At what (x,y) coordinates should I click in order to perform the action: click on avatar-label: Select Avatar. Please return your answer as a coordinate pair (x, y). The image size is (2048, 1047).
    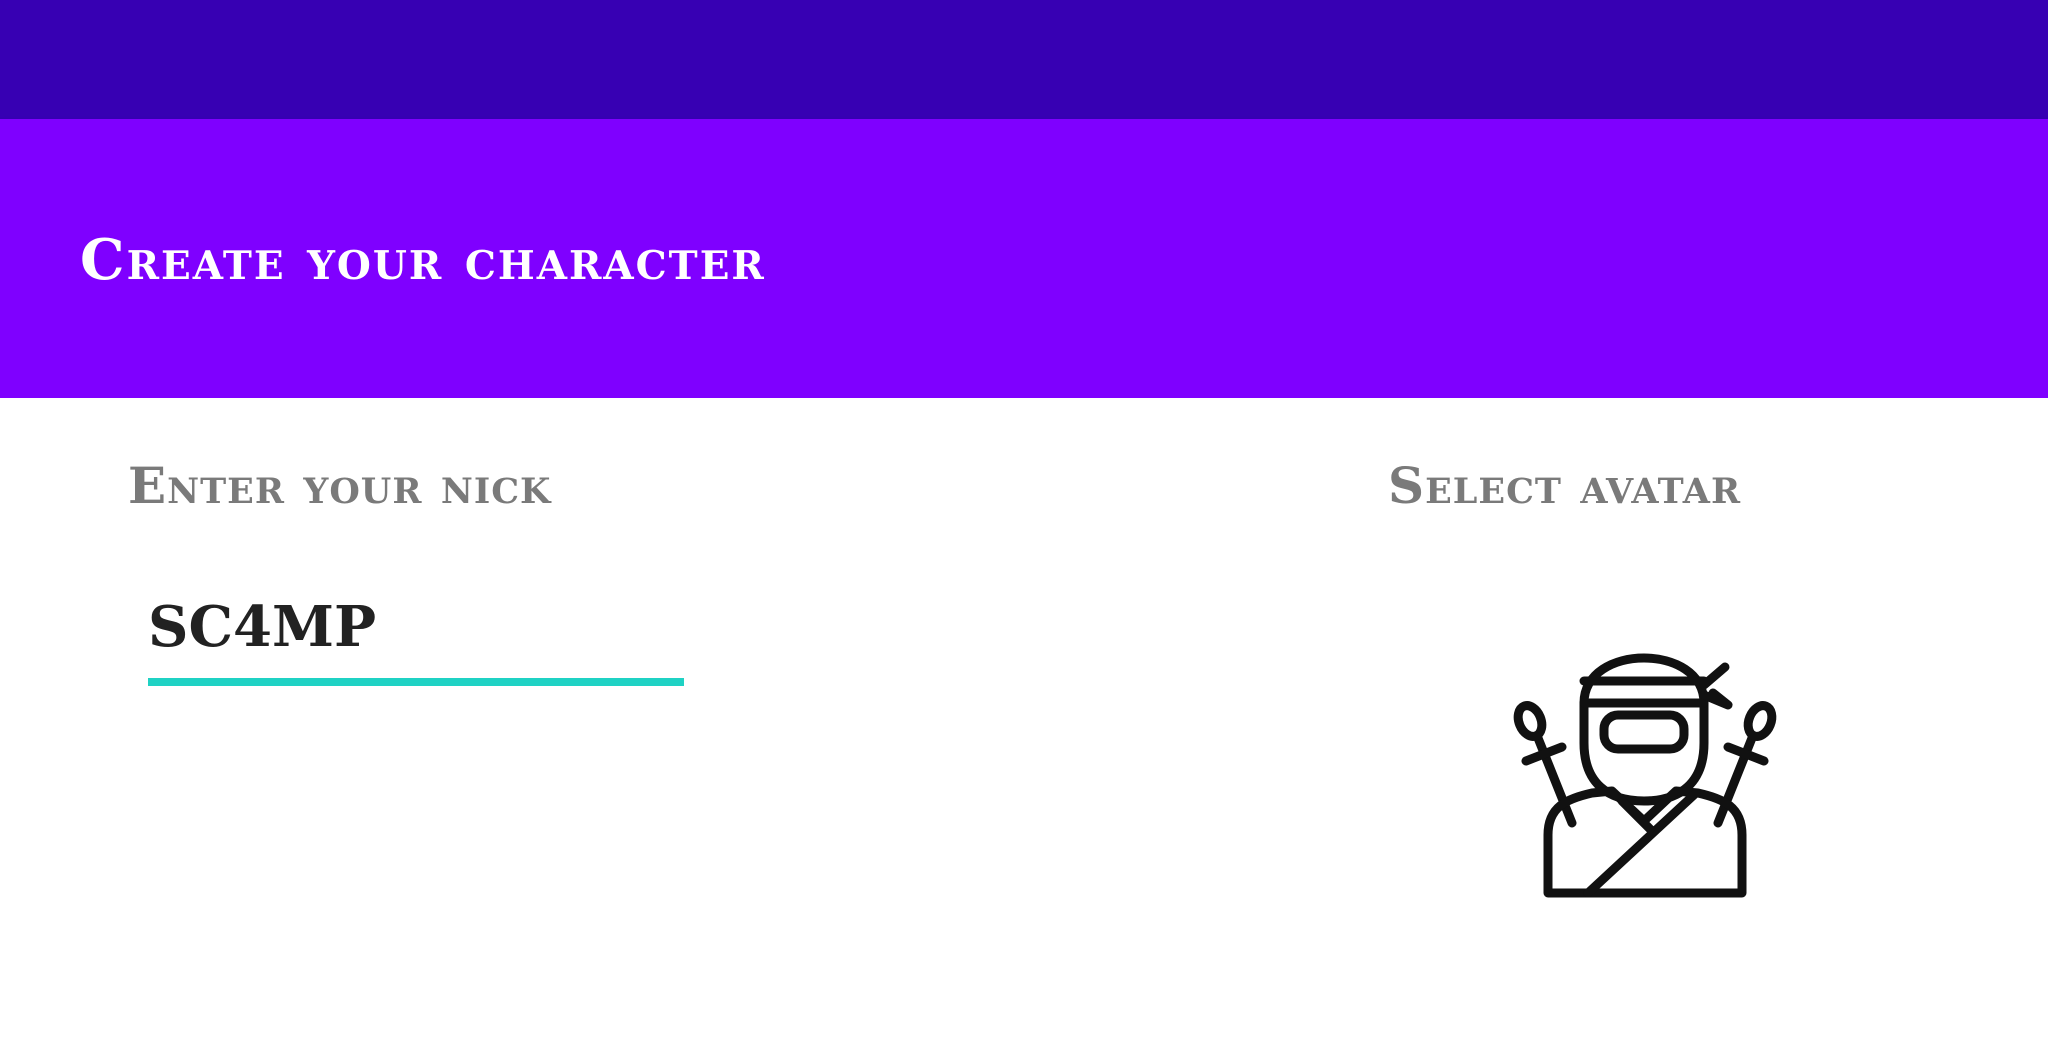
    Looking at the image, I should click on (1565, 477).